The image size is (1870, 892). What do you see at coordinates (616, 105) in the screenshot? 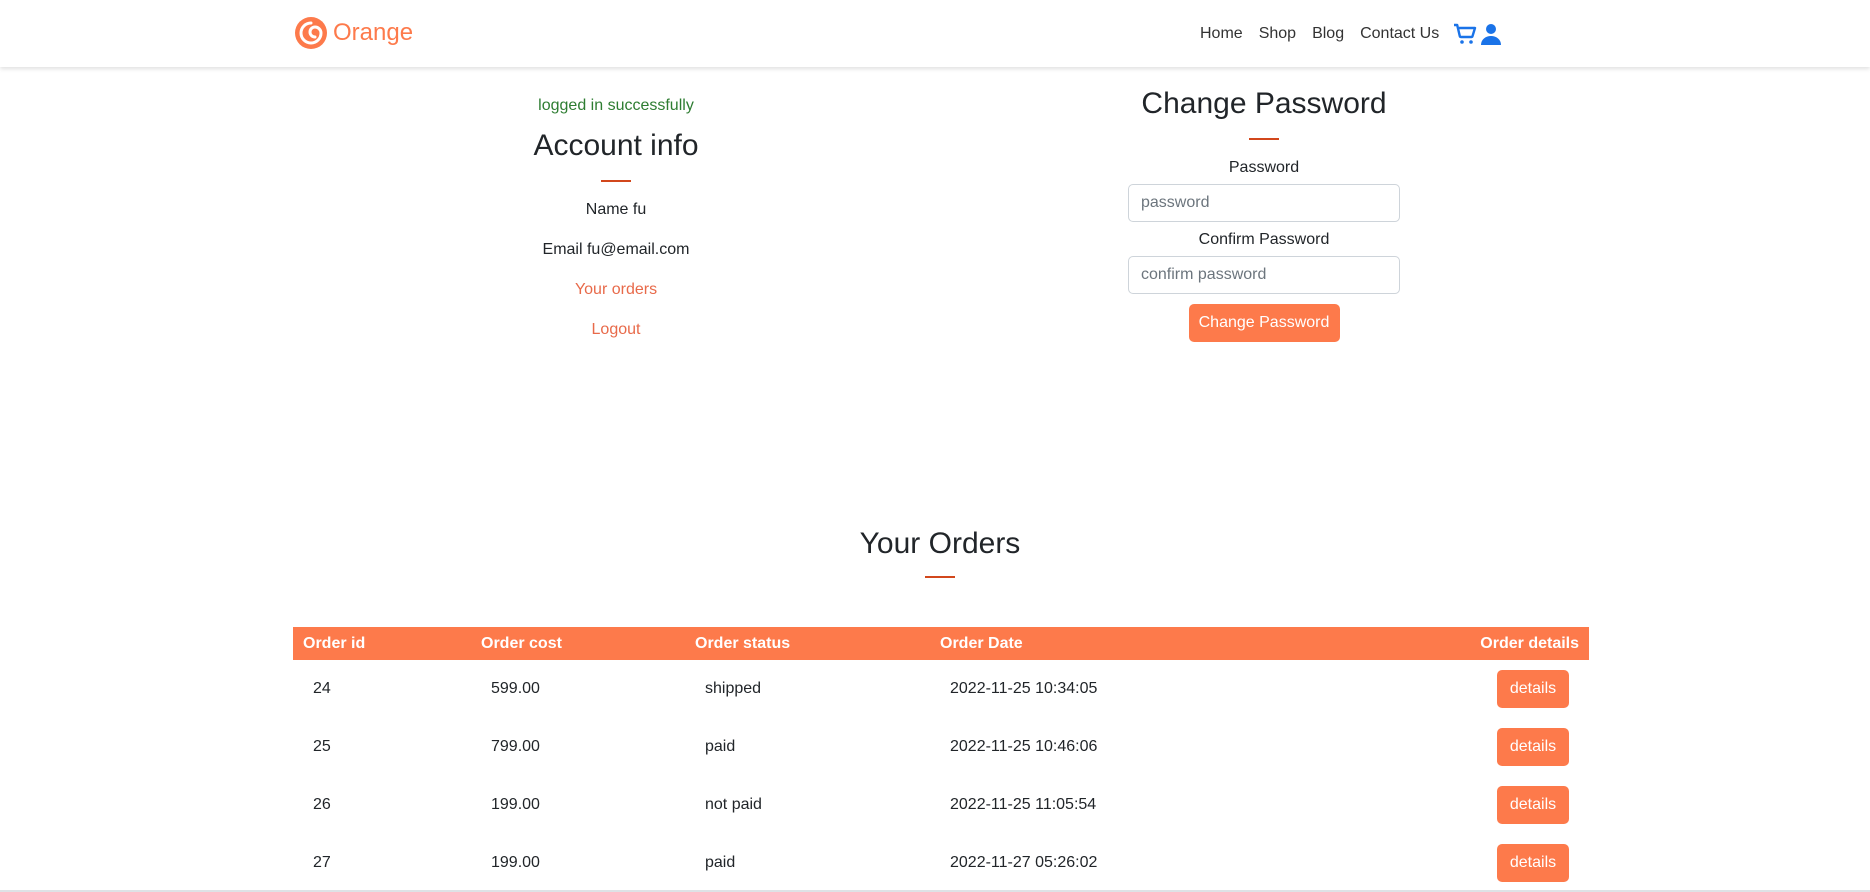
I see `login-success-message: logged in successfully` at bounding box center [616, 105].